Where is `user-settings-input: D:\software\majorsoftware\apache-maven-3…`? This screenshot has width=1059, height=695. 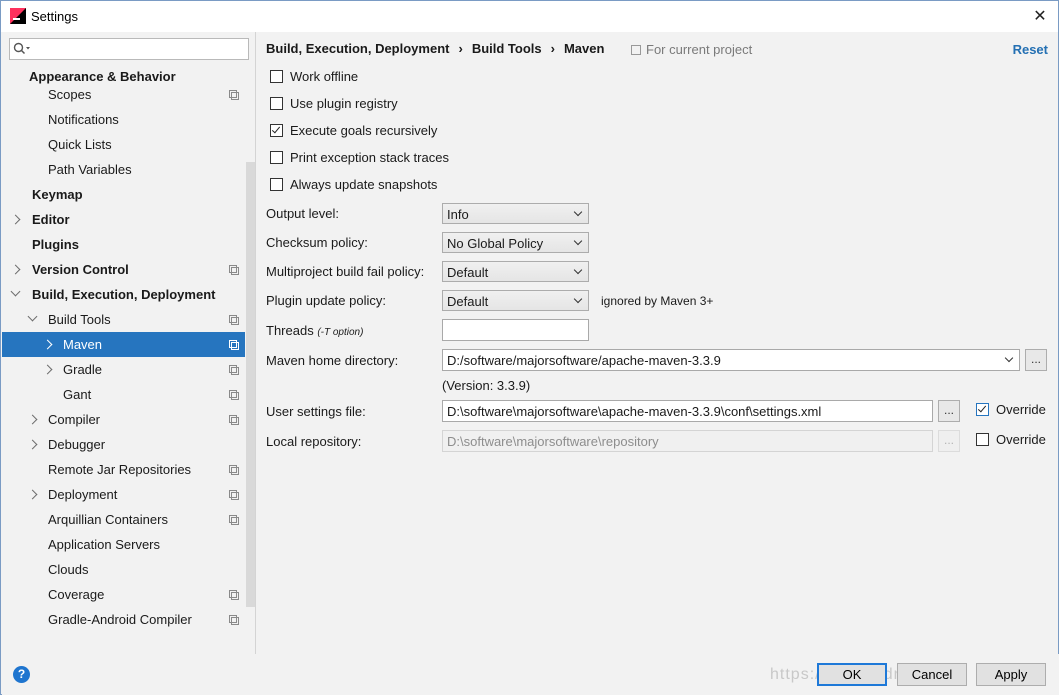 user-settings-input: D:\software\majorsoftware\apache-maven-3… is located at coordinates (687, 411).